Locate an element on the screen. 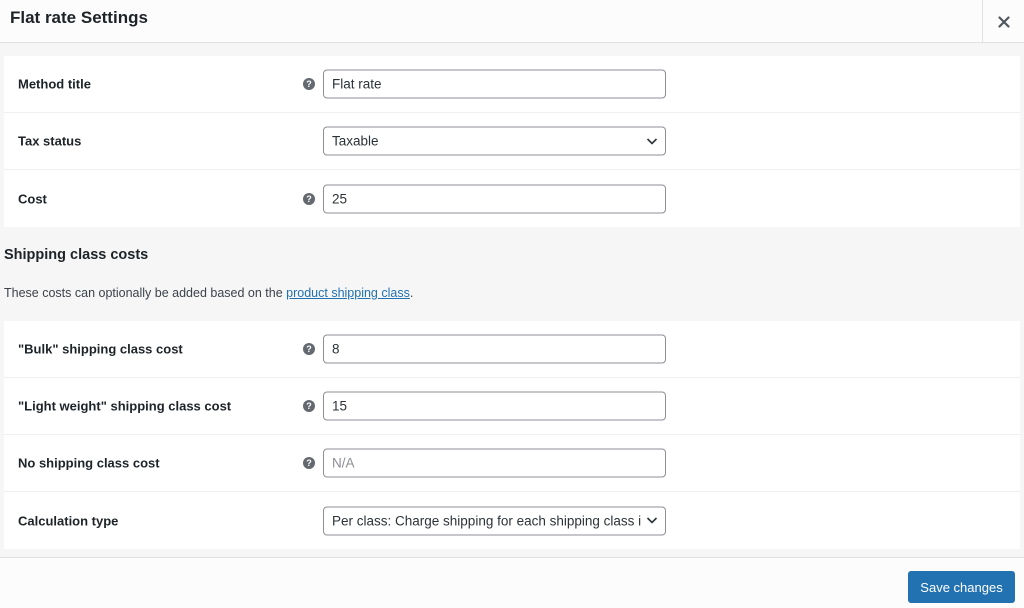 The image size is (1024, 608). cost-row: Cost ? is located at coordinates (512, 198).